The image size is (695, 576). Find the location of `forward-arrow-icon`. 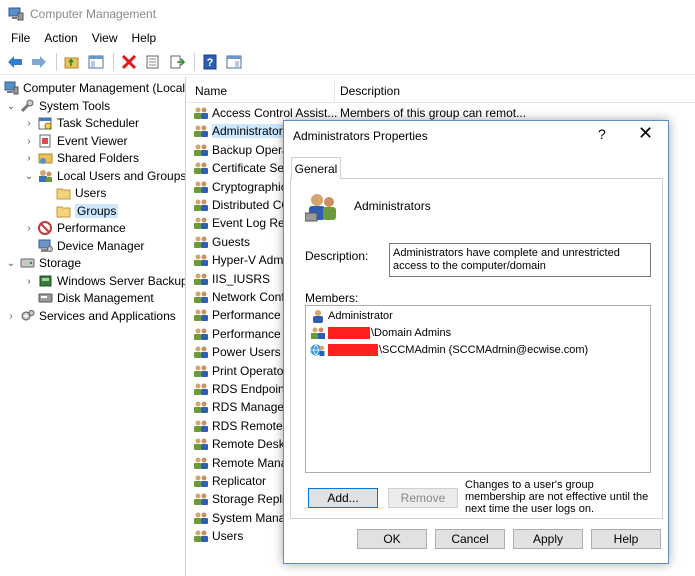

forward-arrow-icon is located at coordinates (39, 62).